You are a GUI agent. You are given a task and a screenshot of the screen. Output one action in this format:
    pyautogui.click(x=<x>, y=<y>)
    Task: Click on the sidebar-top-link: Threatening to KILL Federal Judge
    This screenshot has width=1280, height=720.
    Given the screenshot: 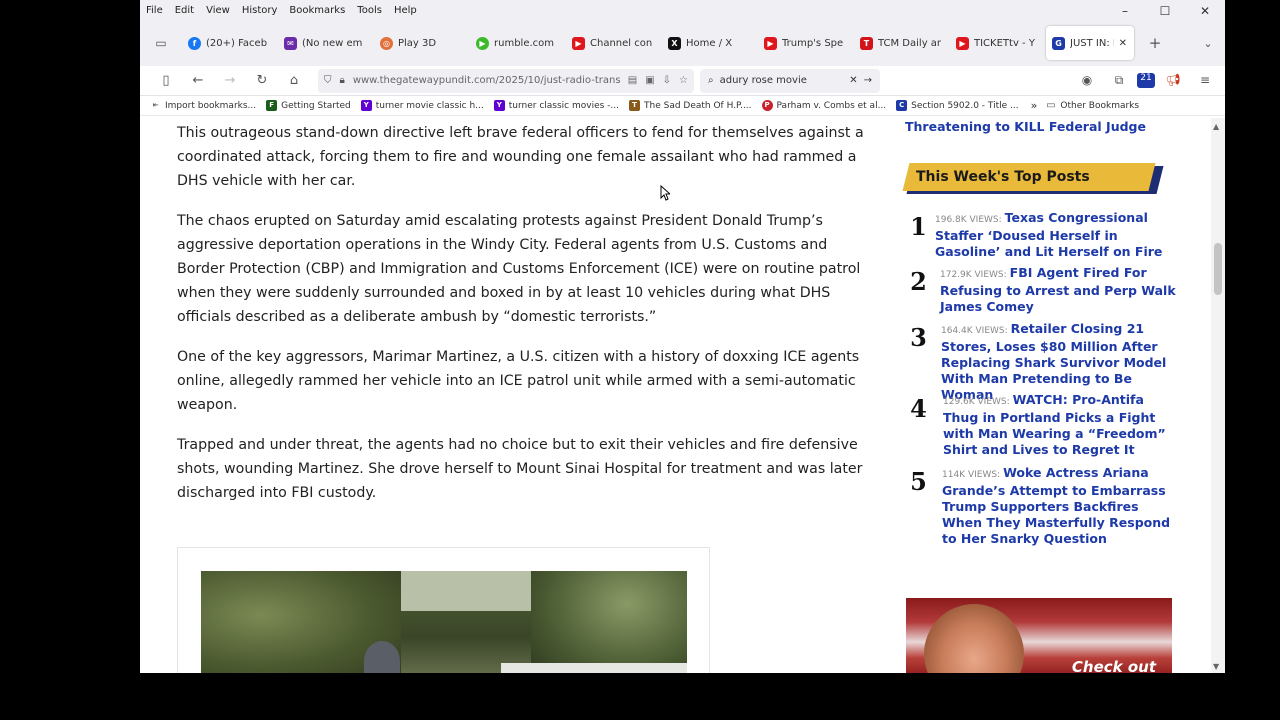 What is the action you would take?
    pyautogui.click(x=1045, y=127)
    